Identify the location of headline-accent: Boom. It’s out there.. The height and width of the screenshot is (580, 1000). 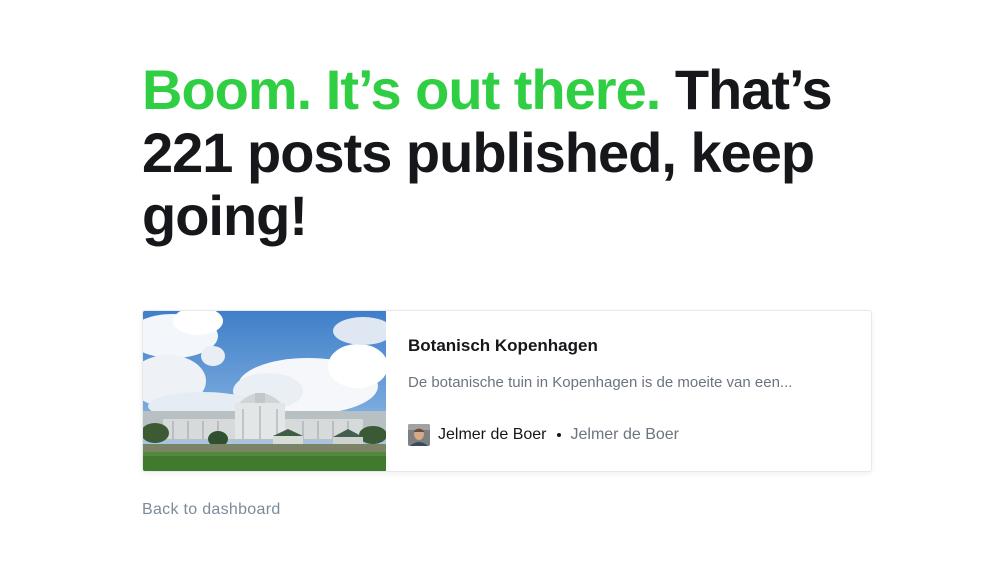
(401, 89).